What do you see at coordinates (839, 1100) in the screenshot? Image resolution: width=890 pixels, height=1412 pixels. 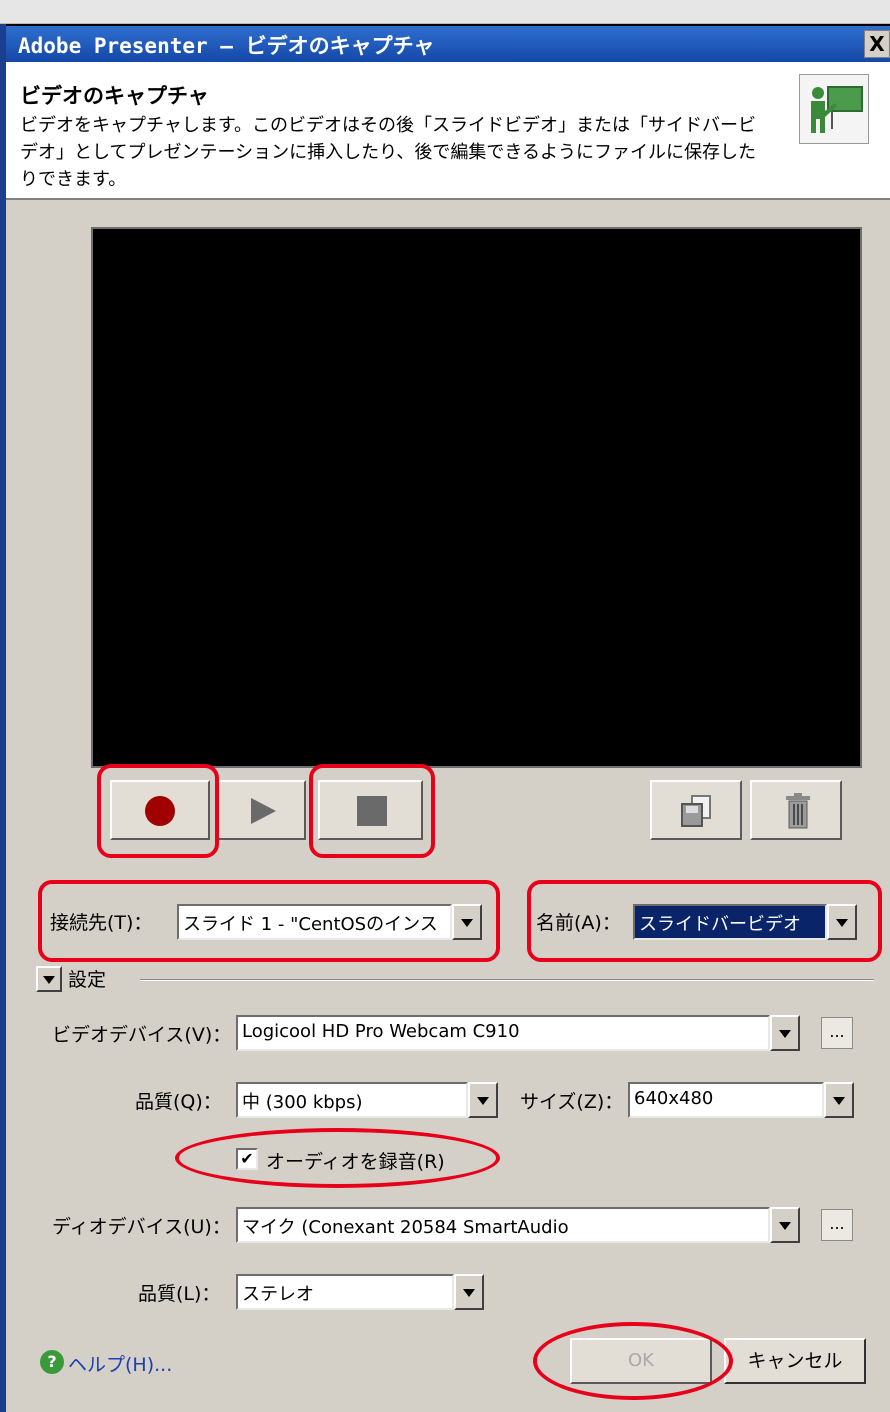 I see `size-dropdown-button` at bounding box center [839, 1100].